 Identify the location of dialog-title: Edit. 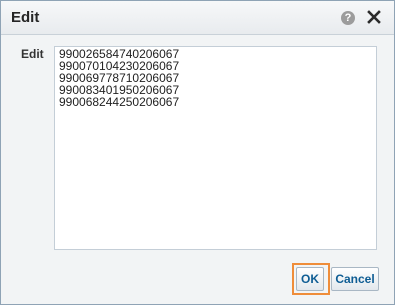
(25, 17).